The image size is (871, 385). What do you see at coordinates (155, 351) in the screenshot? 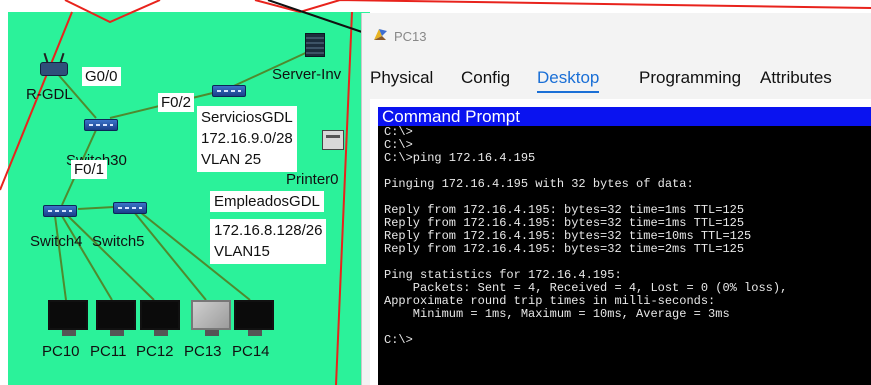
I see `pc12-label: PC12` at bounding box center [155, 351].